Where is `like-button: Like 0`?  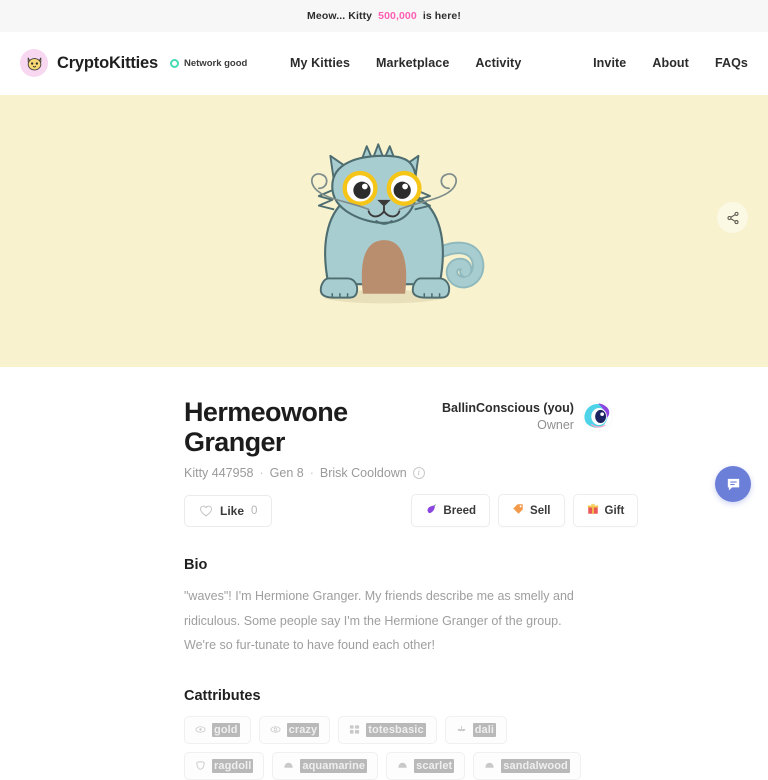 like-button: Like 0 is located at coordinates (228, 510).